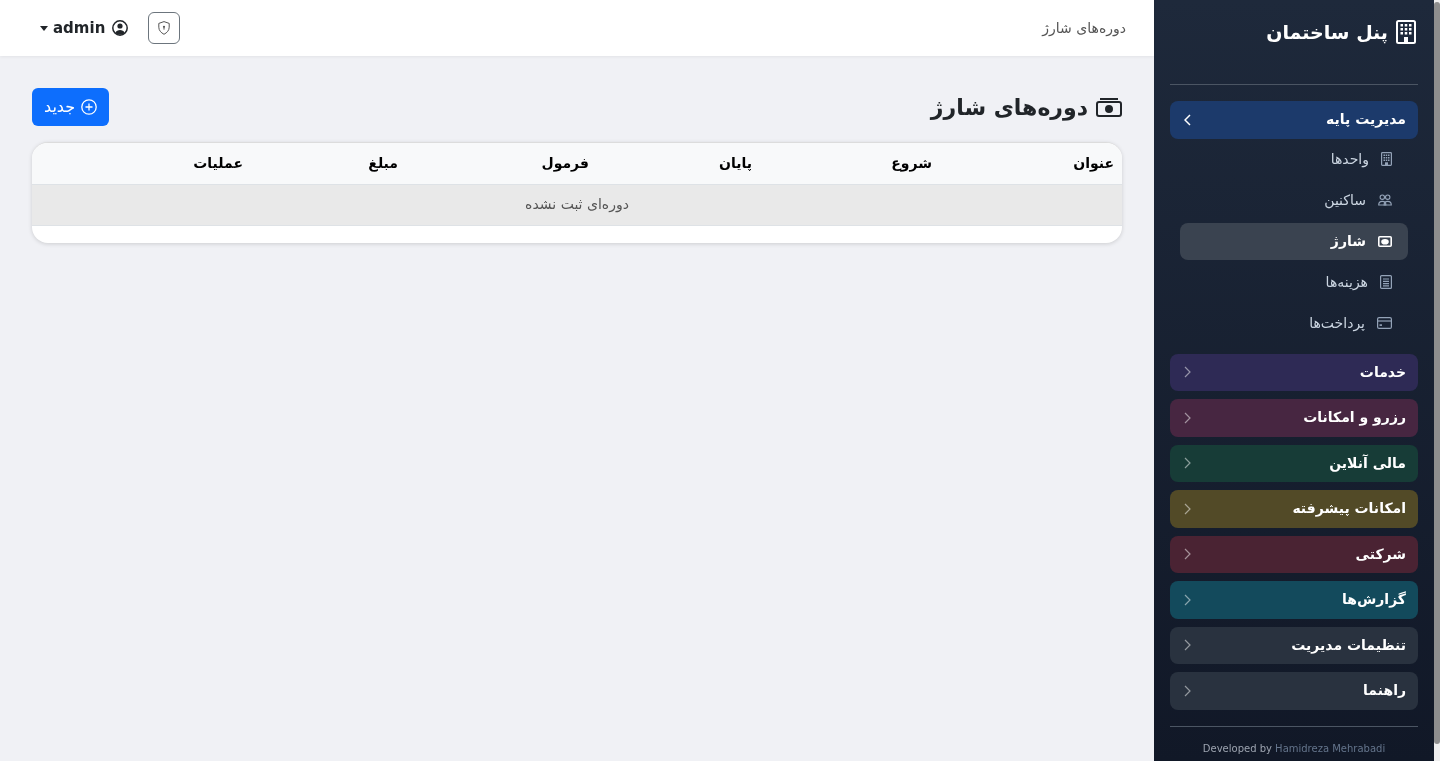 The height and width of the screenshot is (761, 1440). I want to click on plus-circle-icon, so click(89, 107).